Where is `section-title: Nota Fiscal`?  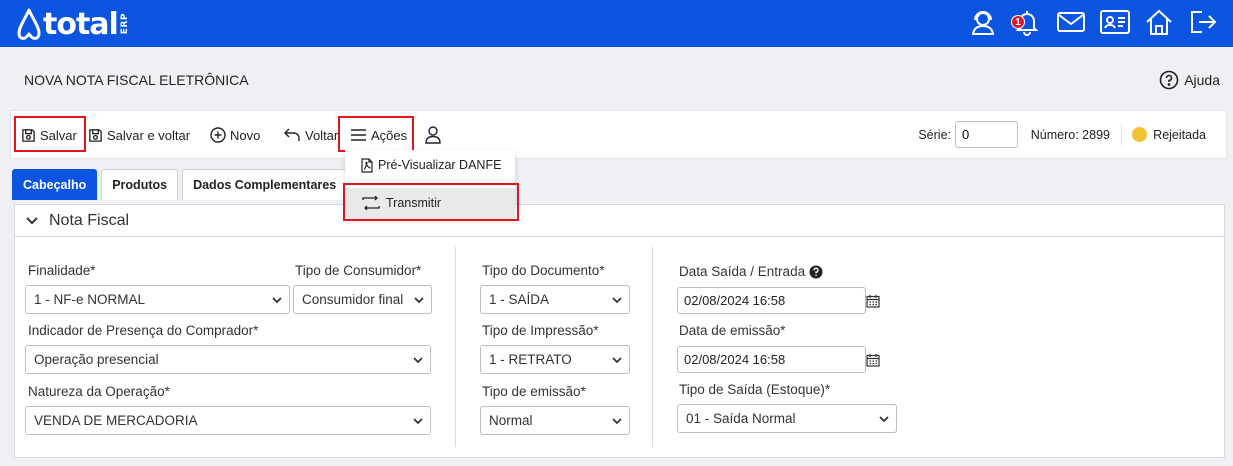
section-title: Nota Fiscal is located at coordinates (89, 220).